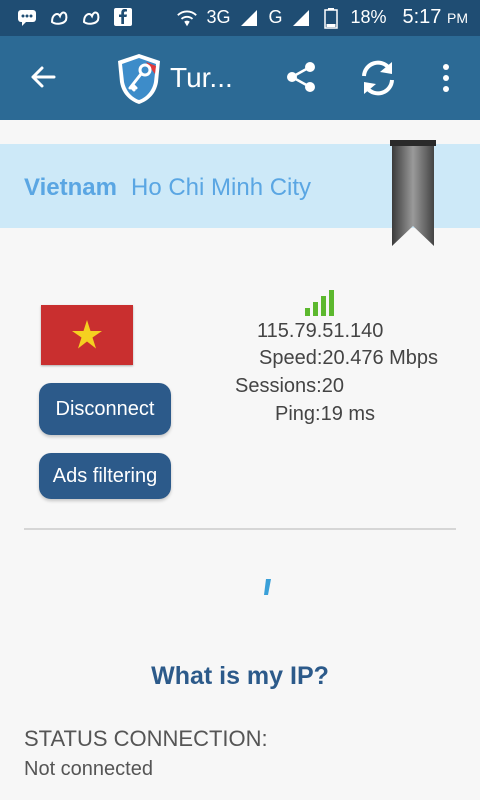 Image resolution: width=480 pixels, height=800 pixels. I want to click on server-ip: 115.79.51.140, so click(320, 331).